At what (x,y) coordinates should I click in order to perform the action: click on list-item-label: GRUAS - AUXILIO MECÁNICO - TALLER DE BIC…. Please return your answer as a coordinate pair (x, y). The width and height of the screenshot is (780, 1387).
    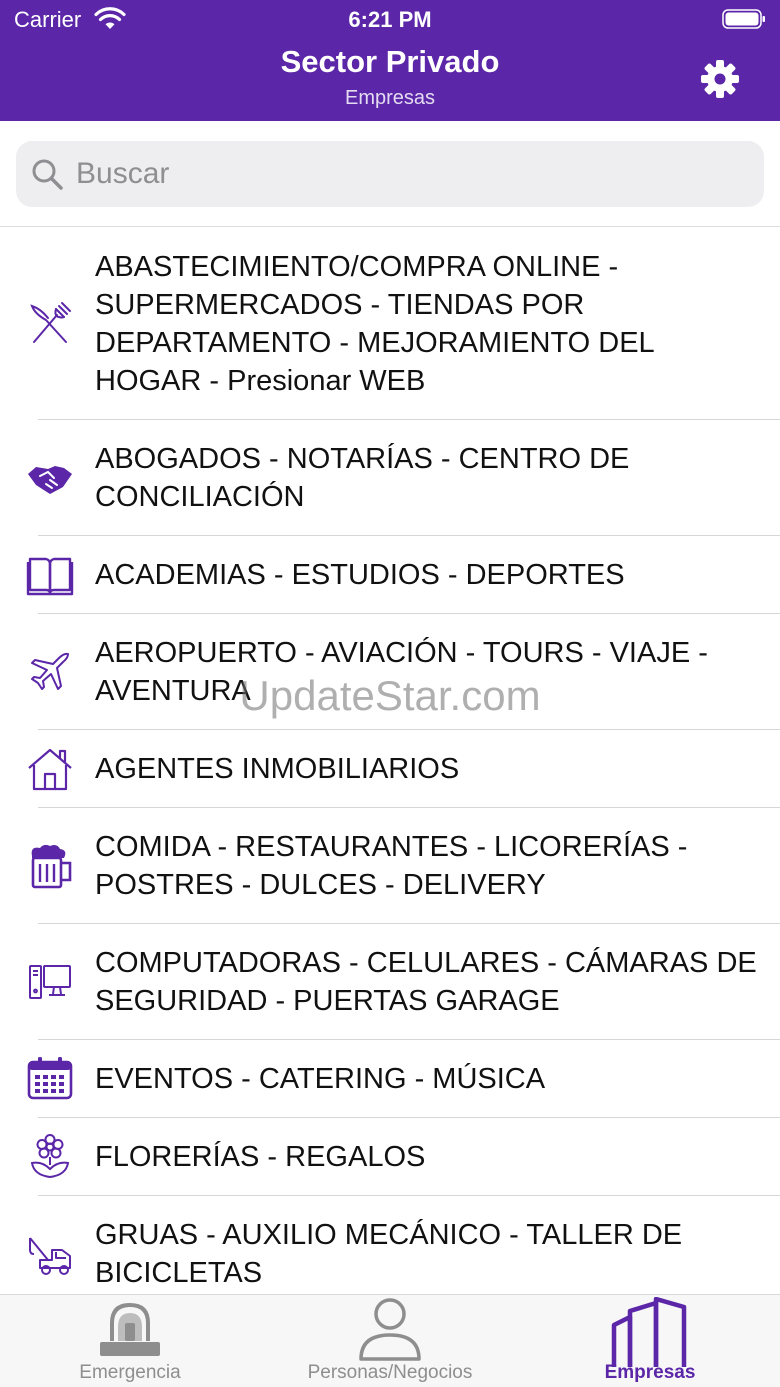
    Looking at the image, I should click on (389, 1254).